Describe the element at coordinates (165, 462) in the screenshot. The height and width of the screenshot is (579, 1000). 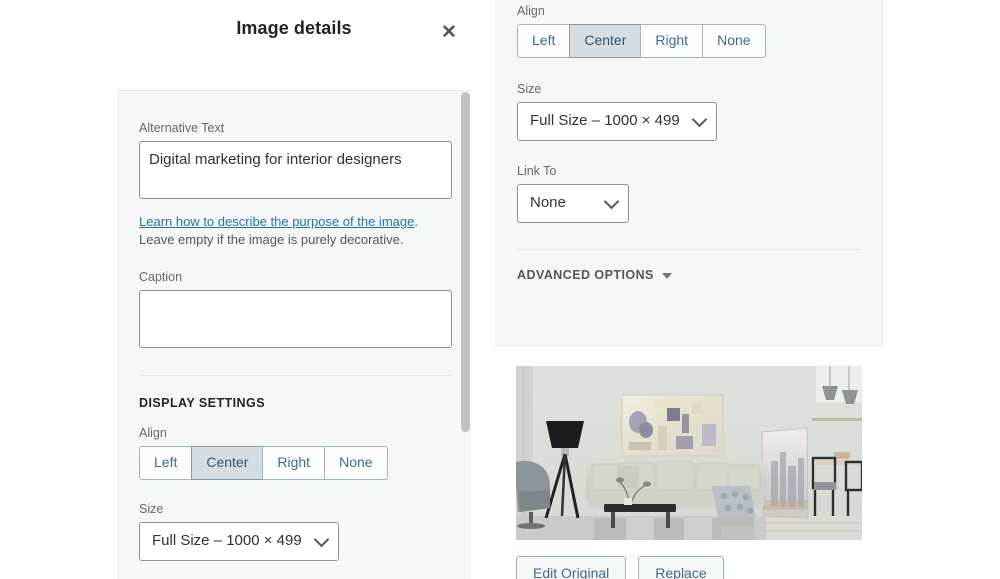
I see `align-option-left: Left` at that location.